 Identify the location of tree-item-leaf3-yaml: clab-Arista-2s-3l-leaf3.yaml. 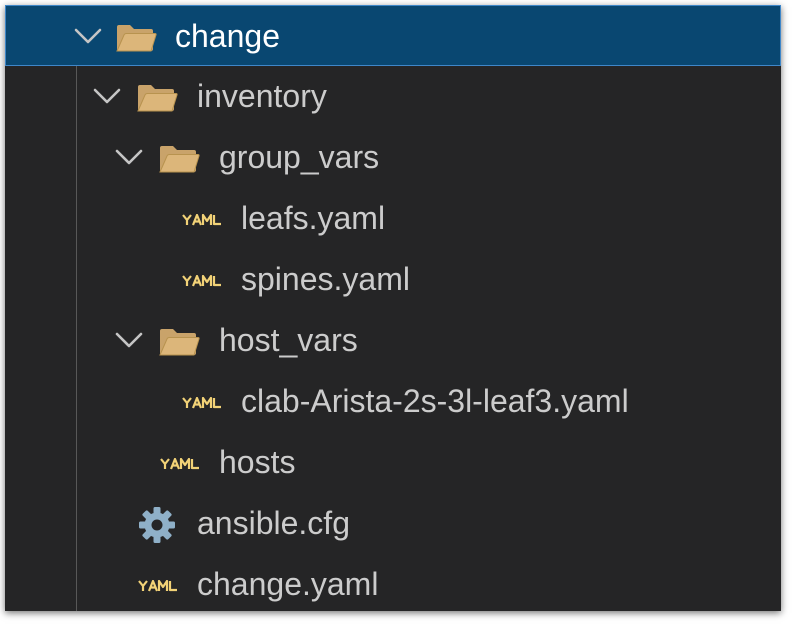
(393, 401).